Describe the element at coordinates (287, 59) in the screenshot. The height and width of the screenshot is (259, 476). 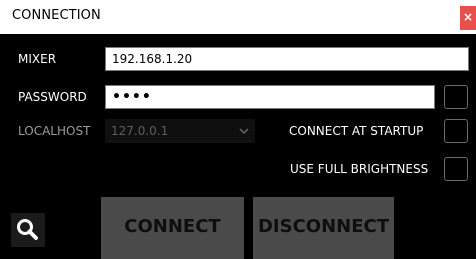
I see `mixer-input: 192.168.1.20` at that location.